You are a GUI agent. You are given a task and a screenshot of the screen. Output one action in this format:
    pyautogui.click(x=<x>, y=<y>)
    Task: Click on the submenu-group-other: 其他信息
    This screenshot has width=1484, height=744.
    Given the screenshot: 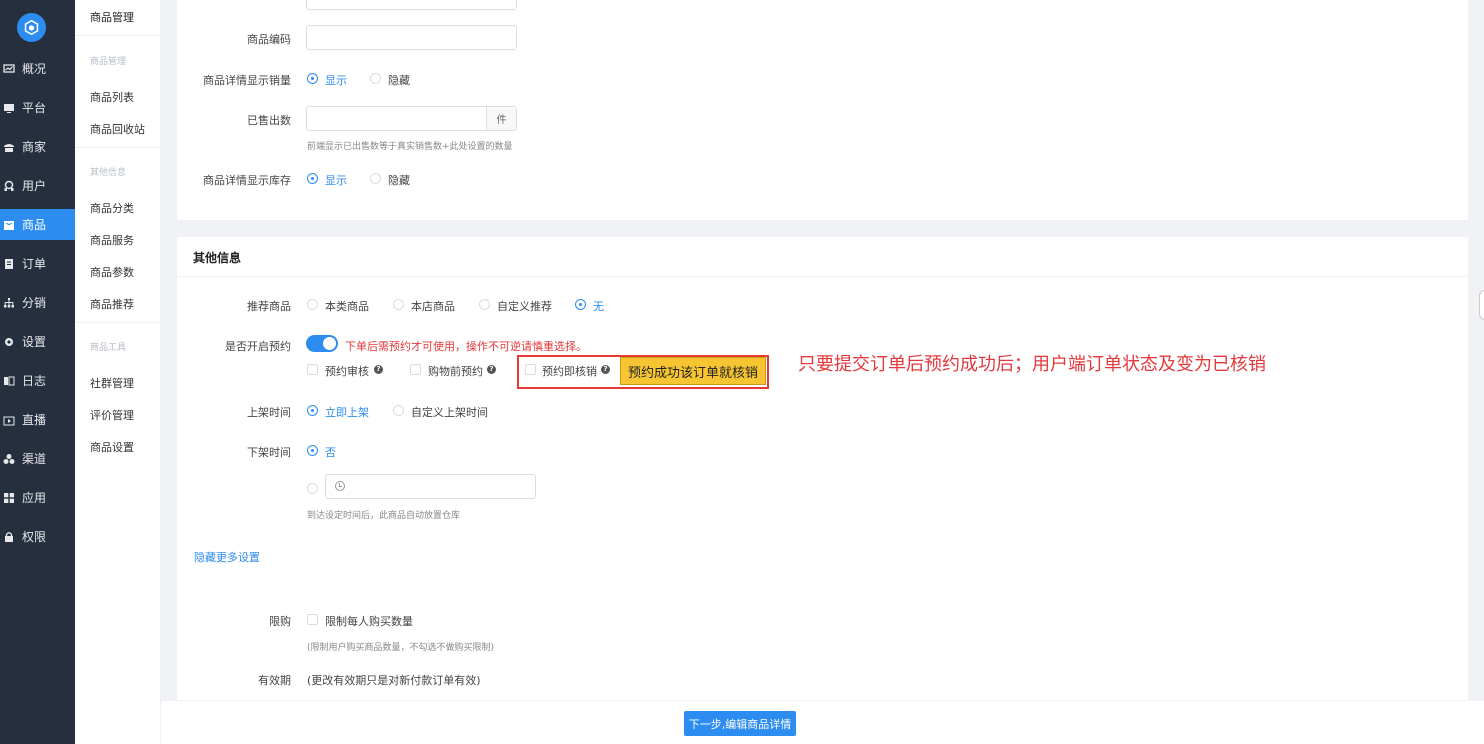 What is the action you would take?
    pyautogui.click(x=108, y=173)
    